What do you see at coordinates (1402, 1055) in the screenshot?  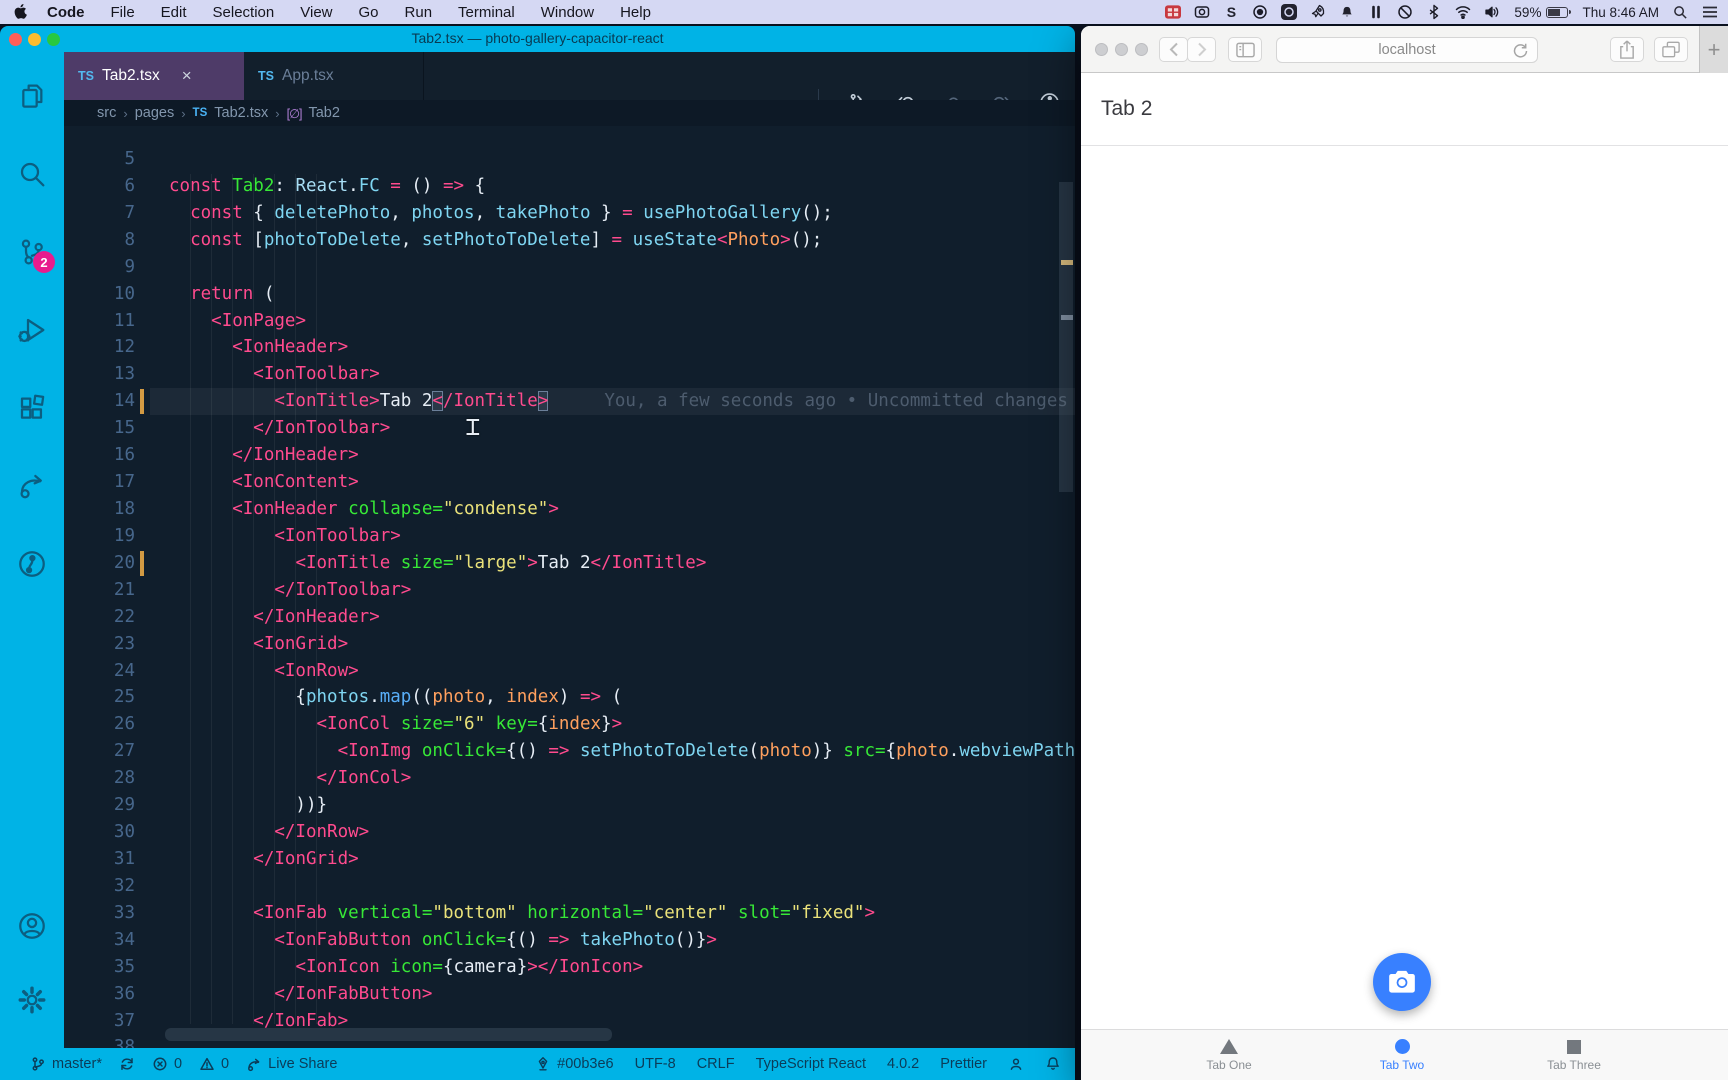 I see `tab-tab-two: Tab Two` at bounding box center [1402, 1055].